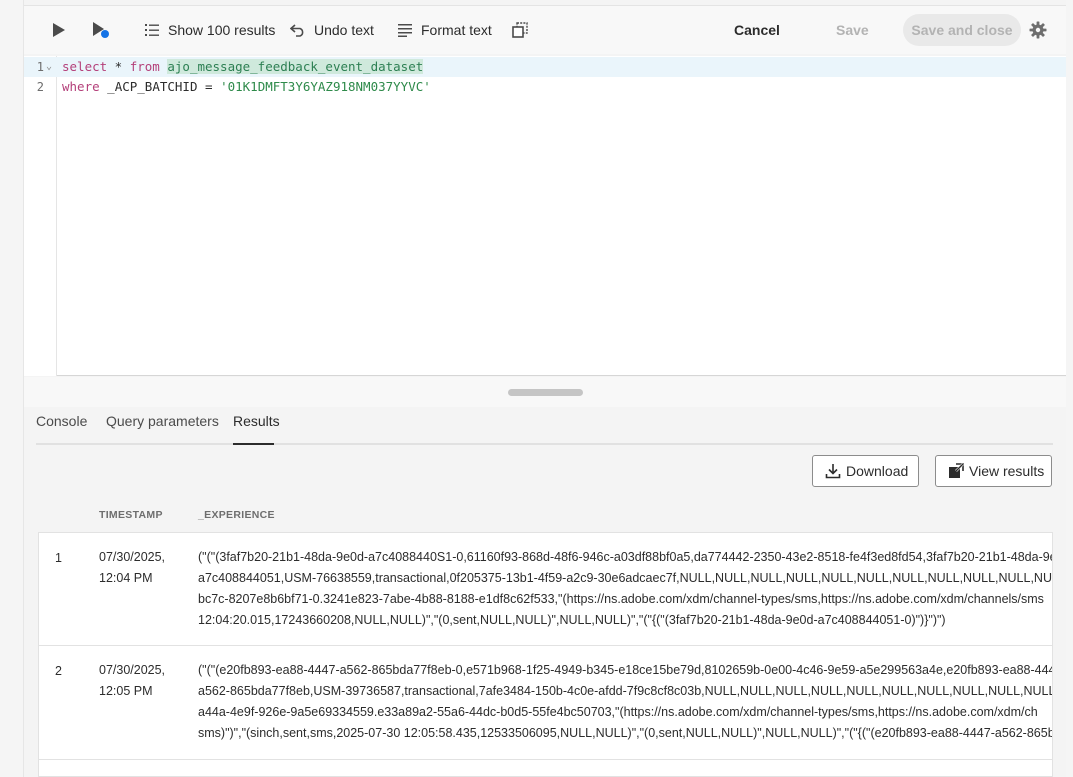  What do you see at coordinates (544, 425) in the screenshot?
I see `results-tabs: Console Query parameters Results` at bounding box center [544, 425].